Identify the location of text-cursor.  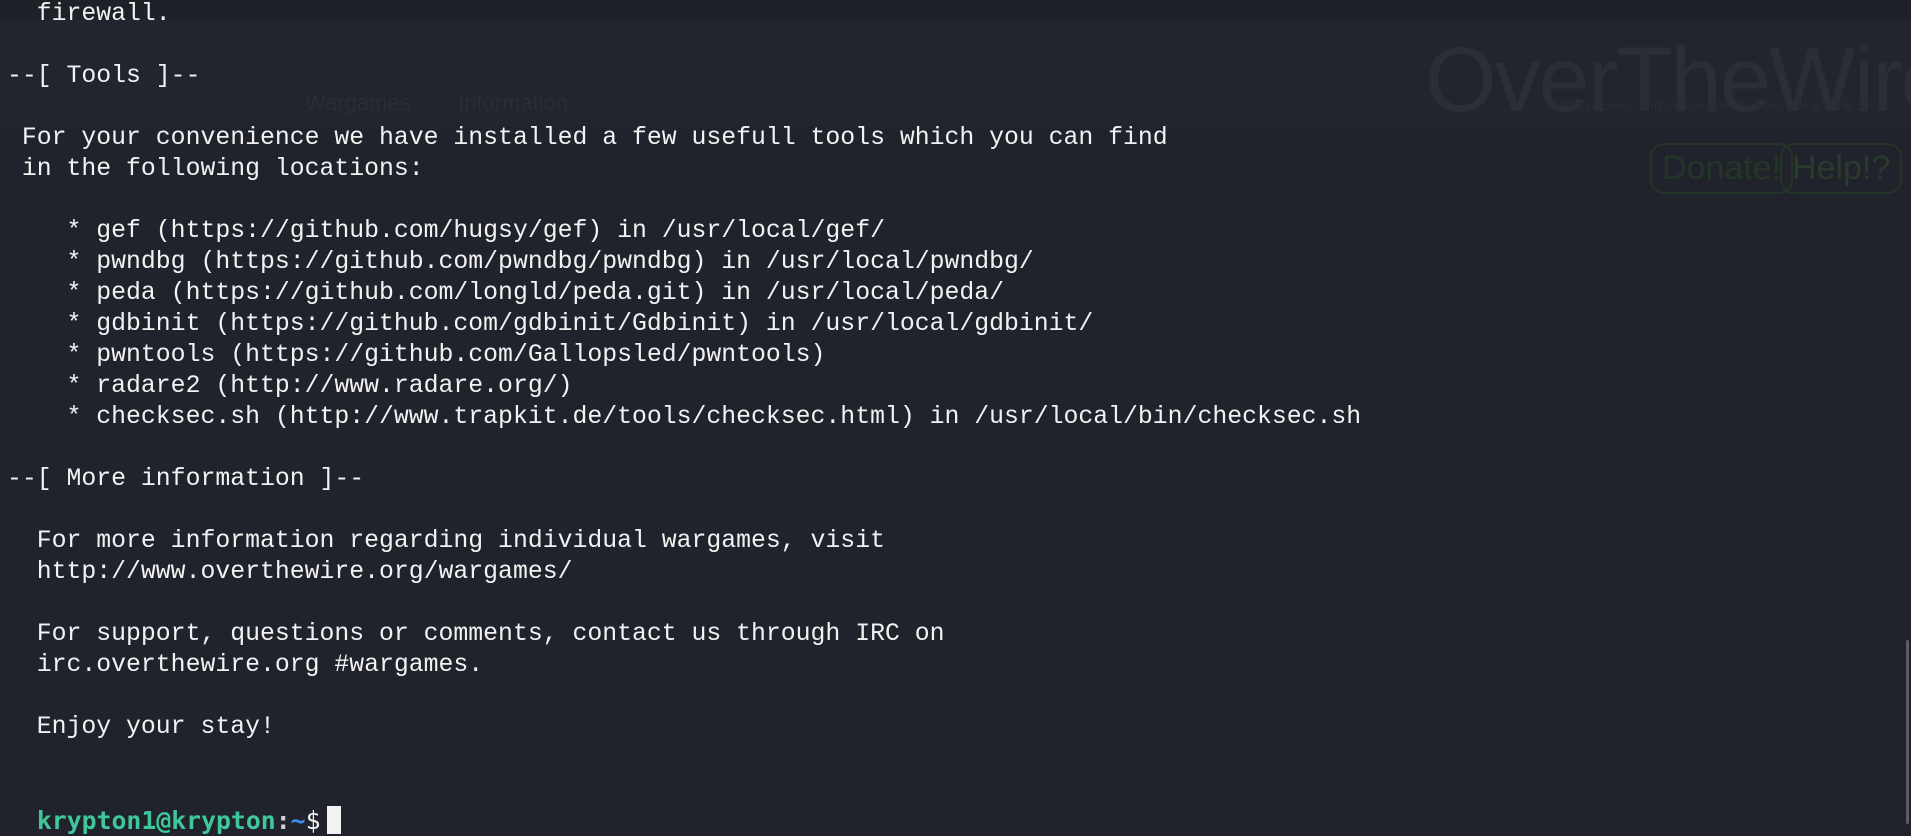
(333, 820).